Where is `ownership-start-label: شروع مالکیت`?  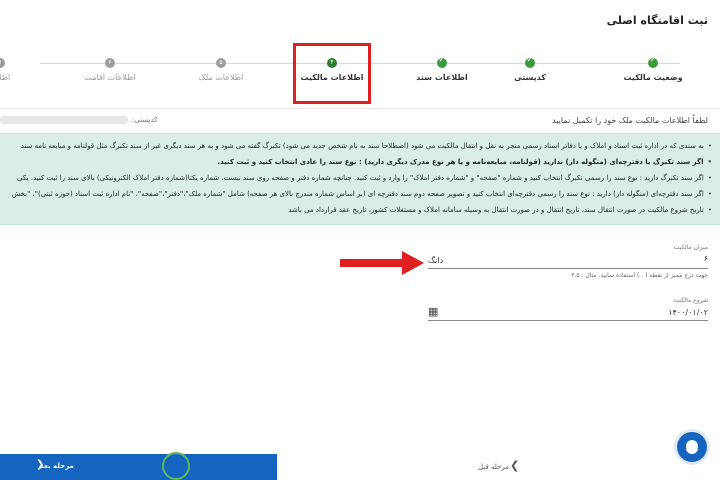 ownership-start-label: شروع مالکیت is located at coordinates (690, 300).